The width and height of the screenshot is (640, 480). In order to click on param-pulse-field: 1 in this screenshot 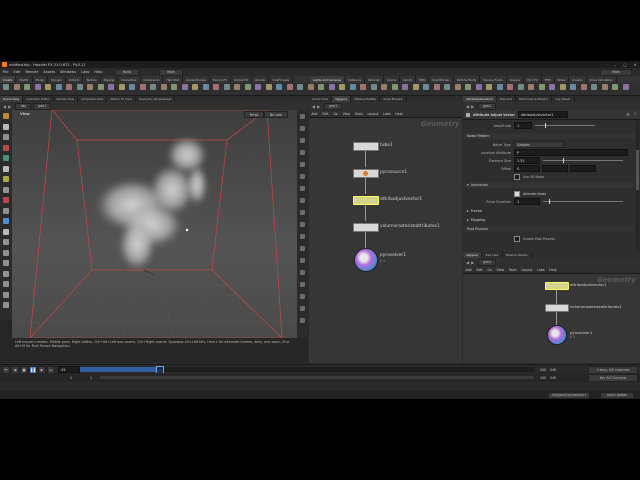, I will do `click(527, 201)`.